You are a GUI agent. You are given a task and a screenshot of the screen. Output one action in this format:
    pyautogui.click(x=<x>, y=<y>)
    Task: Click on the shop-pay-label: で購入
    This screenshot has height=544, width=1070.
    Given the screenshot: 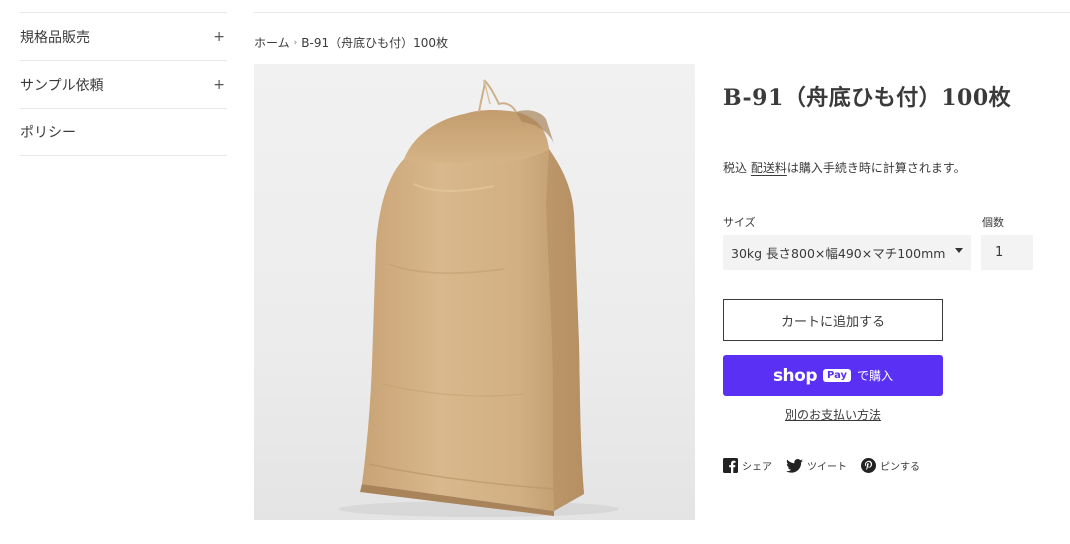 What is the action you would take?
    pyautogui.click(x=875, y=376)
    